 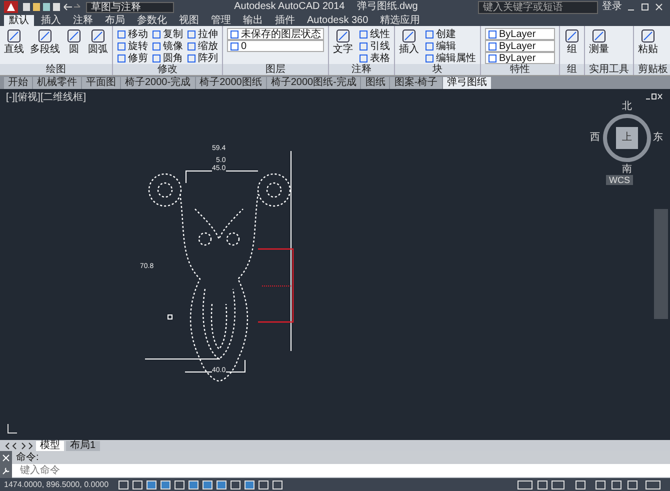 I want to click on ribbon-button: 引线, so click(x=374, y=46).